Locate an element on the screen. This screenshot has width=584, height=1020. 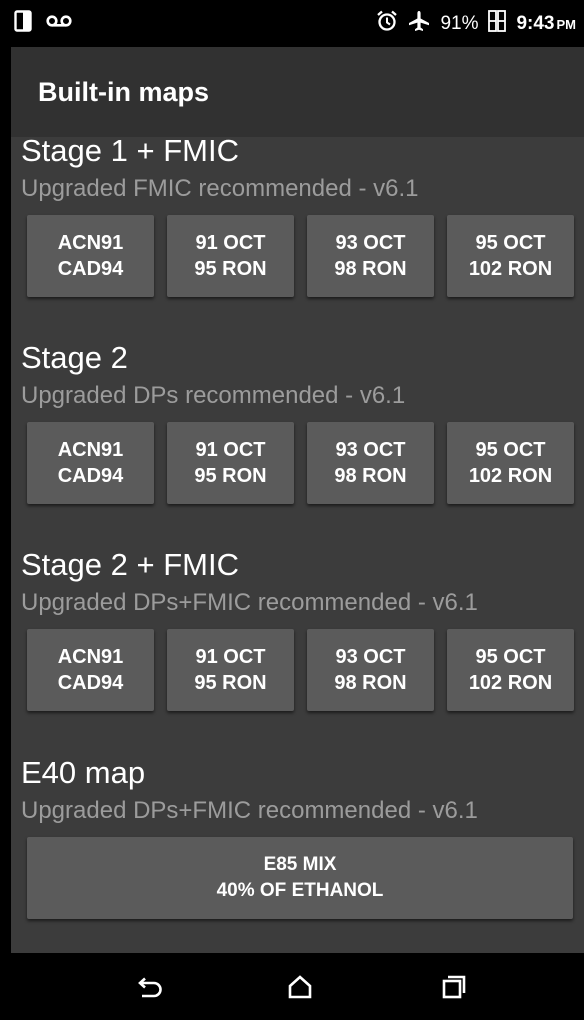
home-icon is located at coordinates (300, 987).